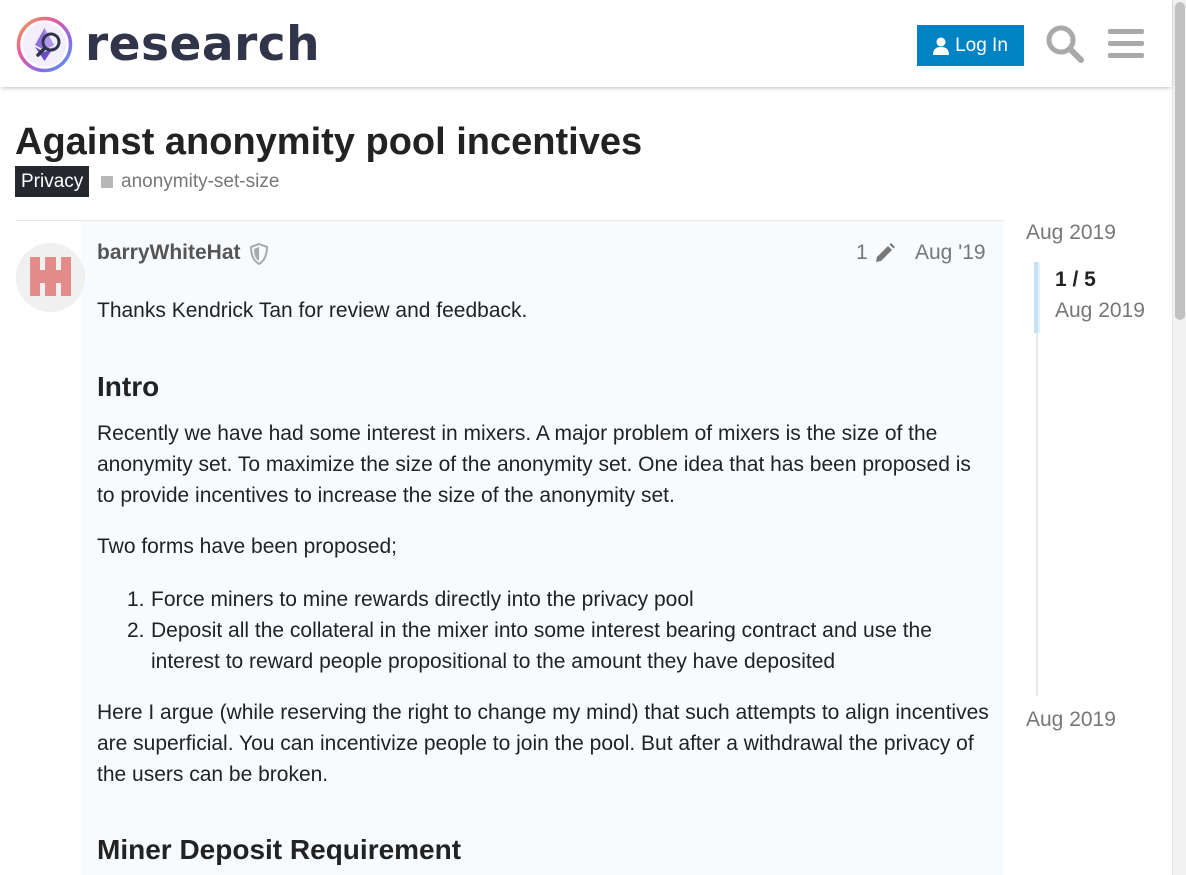 This screenshot has height=875, width=1186. What do you see at coordinates (44, 44) in the screenshot?
I see `ethereum-research-logo-icon` at bounding box center [44, 44].